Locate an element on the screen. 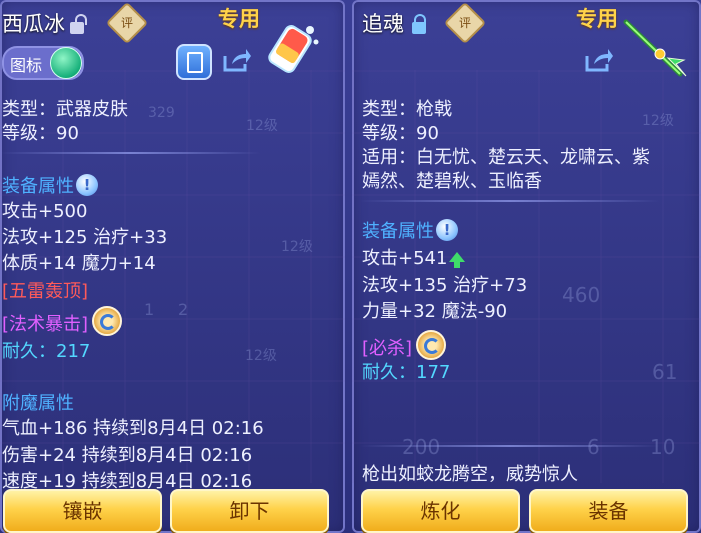 The height and width of the screenshot is (533, 701). background-count: 6 is located at coordinates (593, 447).